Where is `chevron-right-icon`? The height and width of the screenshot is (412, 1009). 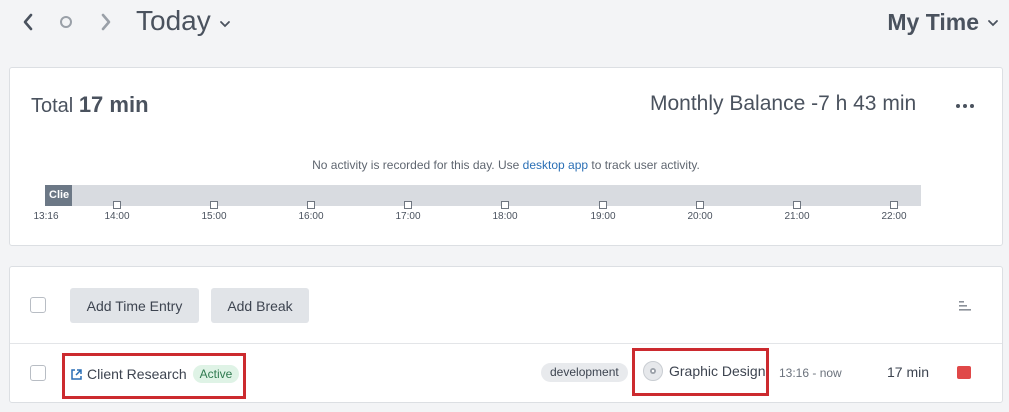
chevron-right-icon is located at coordinates (106, 22).